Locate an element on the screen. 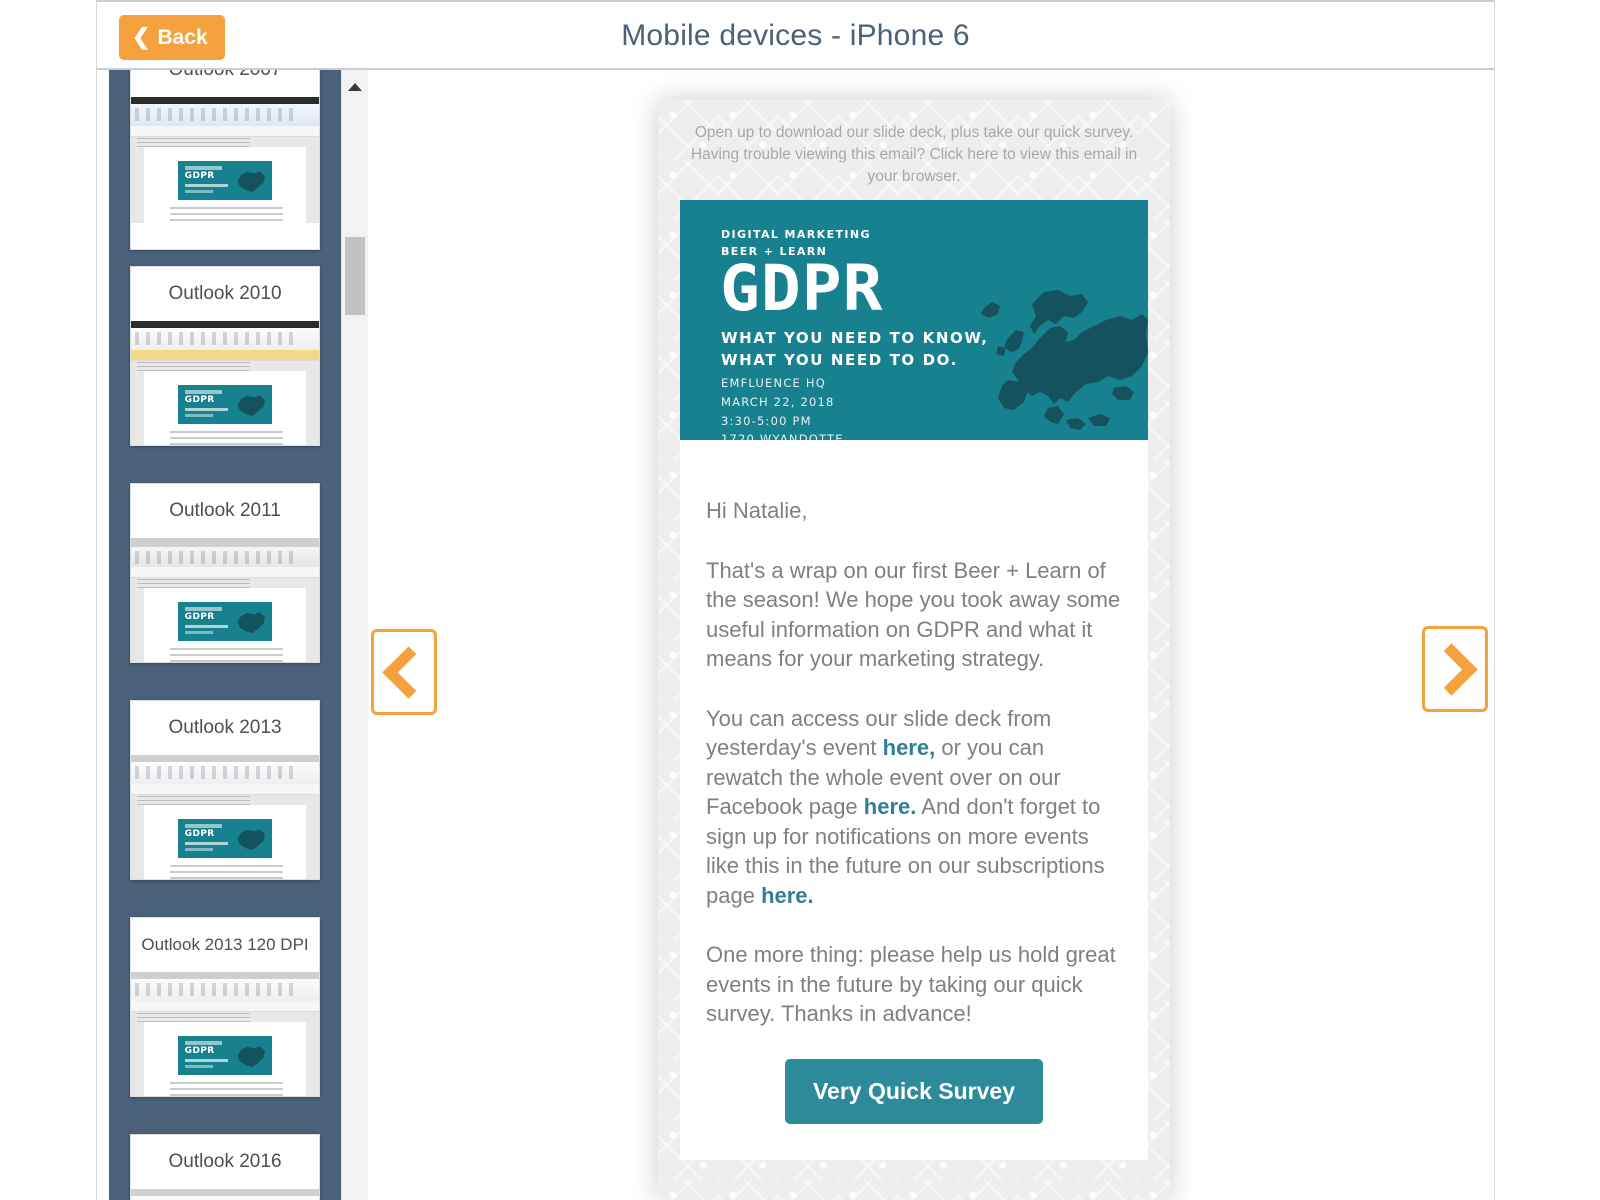 This screenshot has height=1200, width=1600. chevron-right-icon is located at coordinates (1451, 669).